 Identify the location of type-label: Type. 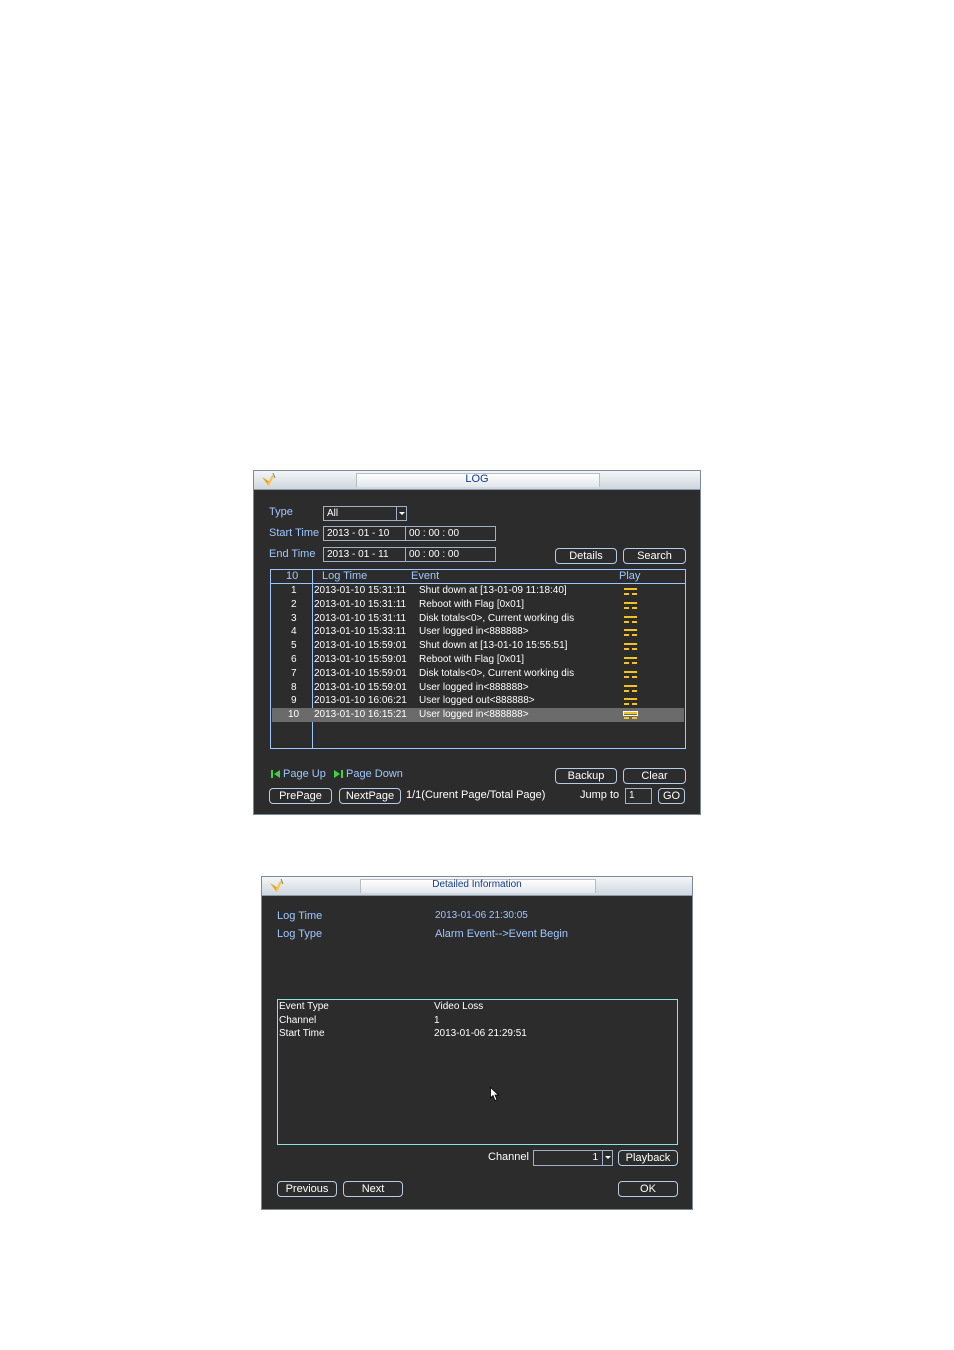
(281, 512).